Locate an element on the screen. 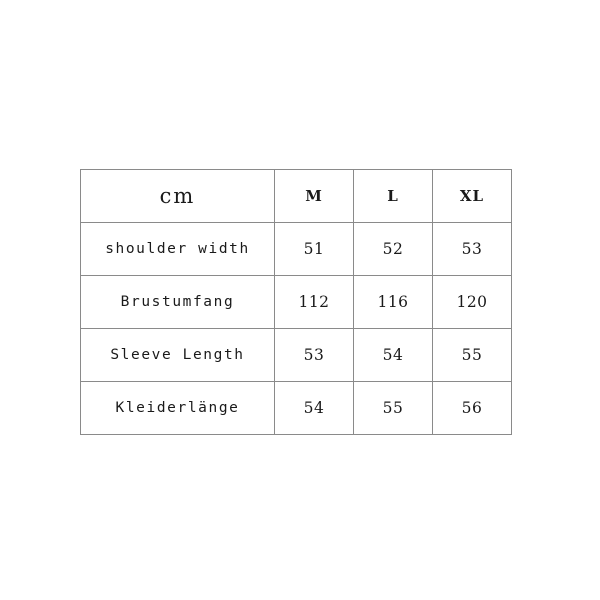  measurement-value-shoulder-width-m: 51 is located at coordinates (314, 249).